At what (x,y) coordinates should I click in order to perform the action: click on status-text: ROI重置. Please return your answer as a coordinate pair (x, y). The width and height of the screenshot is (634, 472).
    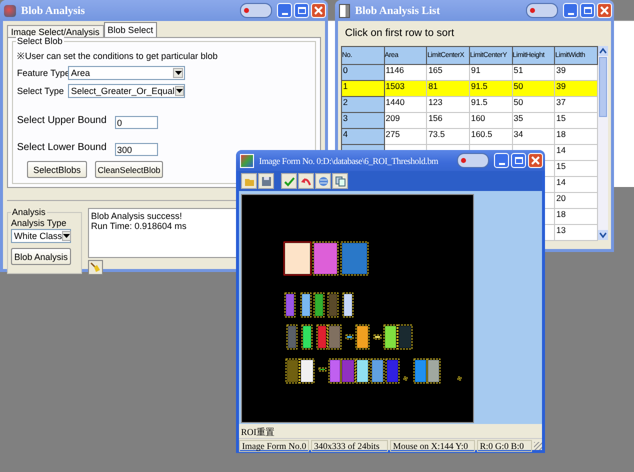
    Looking at the image, I should click on (390, 431).